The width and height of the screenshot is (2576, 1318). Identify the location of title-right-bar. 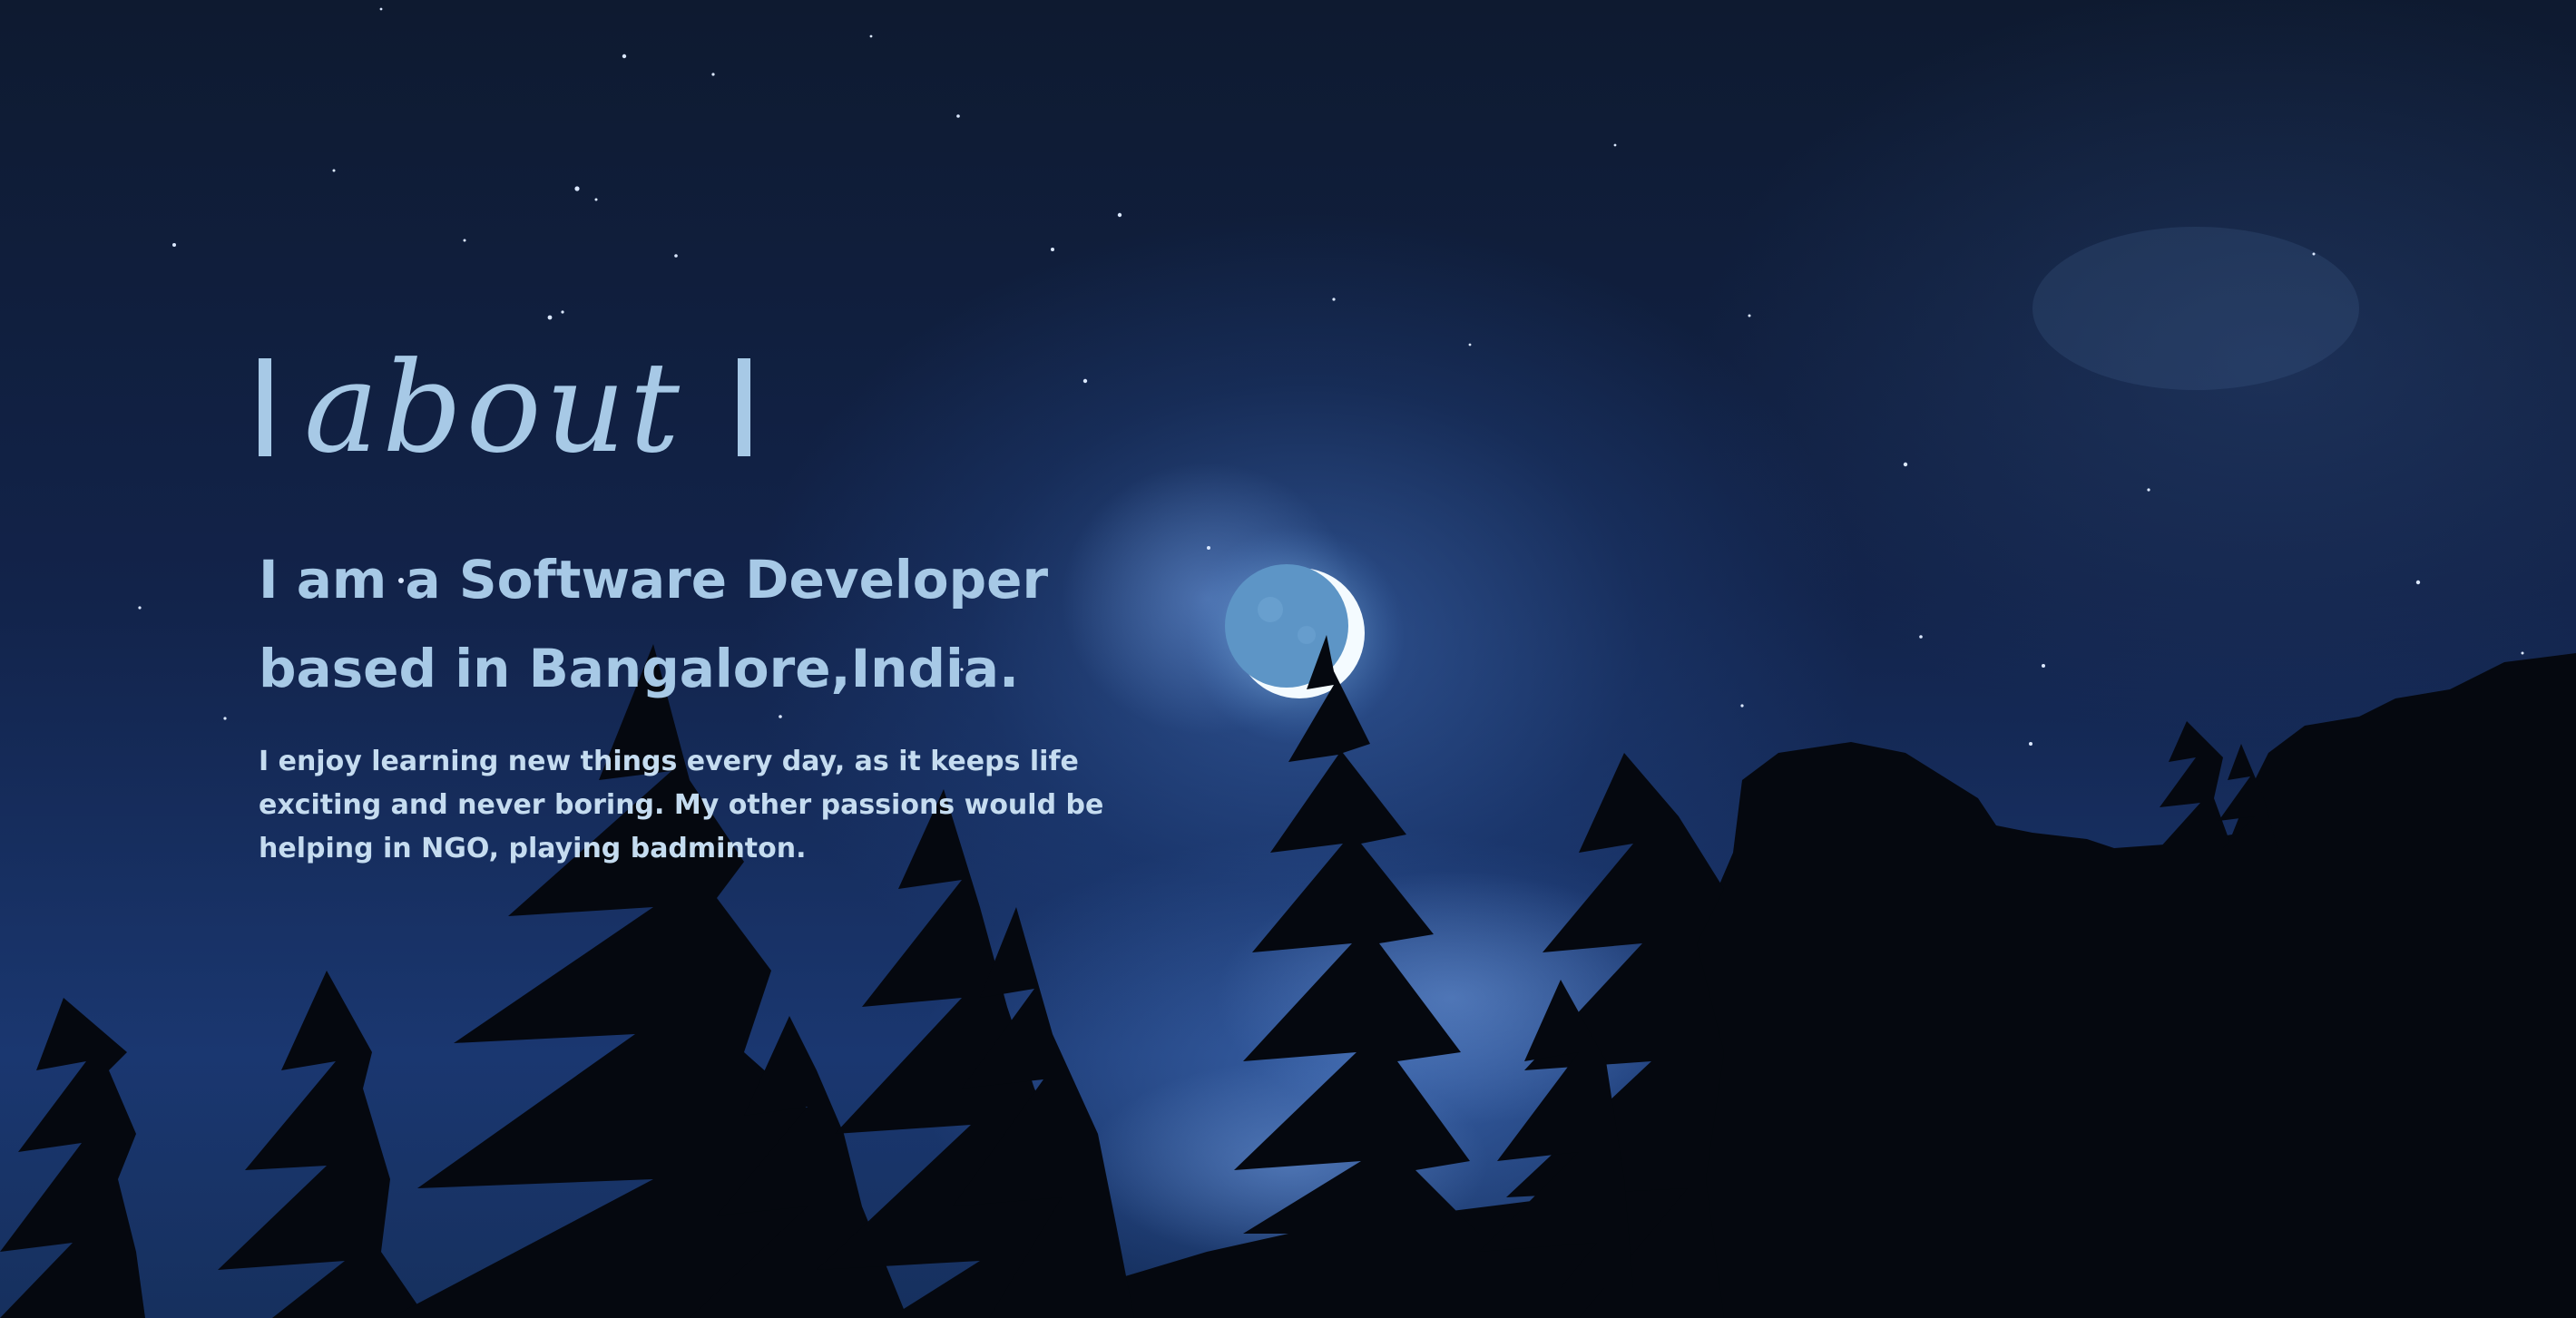
(744, 407).